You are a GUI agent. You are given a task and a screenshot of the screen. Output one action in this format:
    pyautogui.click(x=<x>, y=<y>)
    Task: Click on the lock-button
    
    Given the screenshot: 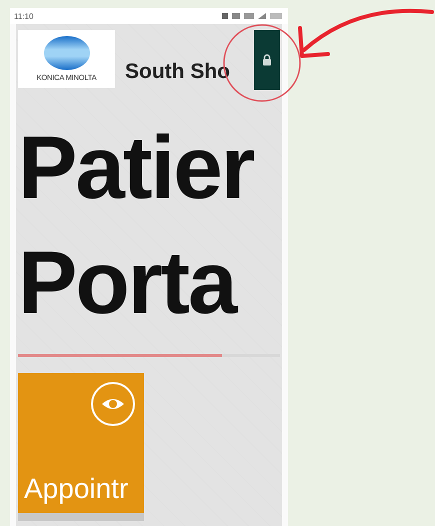 What is the action you would take?
    pyautogui.click(x=267, y=60)
    